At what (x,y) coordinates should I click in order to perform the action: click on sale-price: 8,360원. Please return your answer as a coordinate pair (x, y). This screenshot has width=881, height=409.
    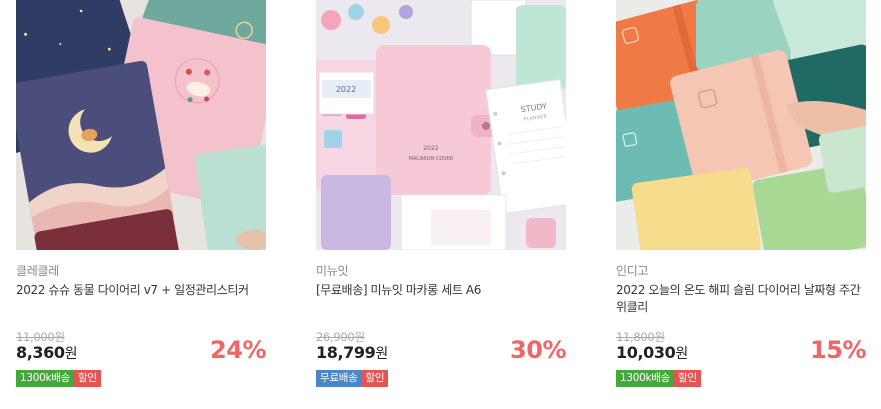
    Looking at the image, I should click on (47, 353).